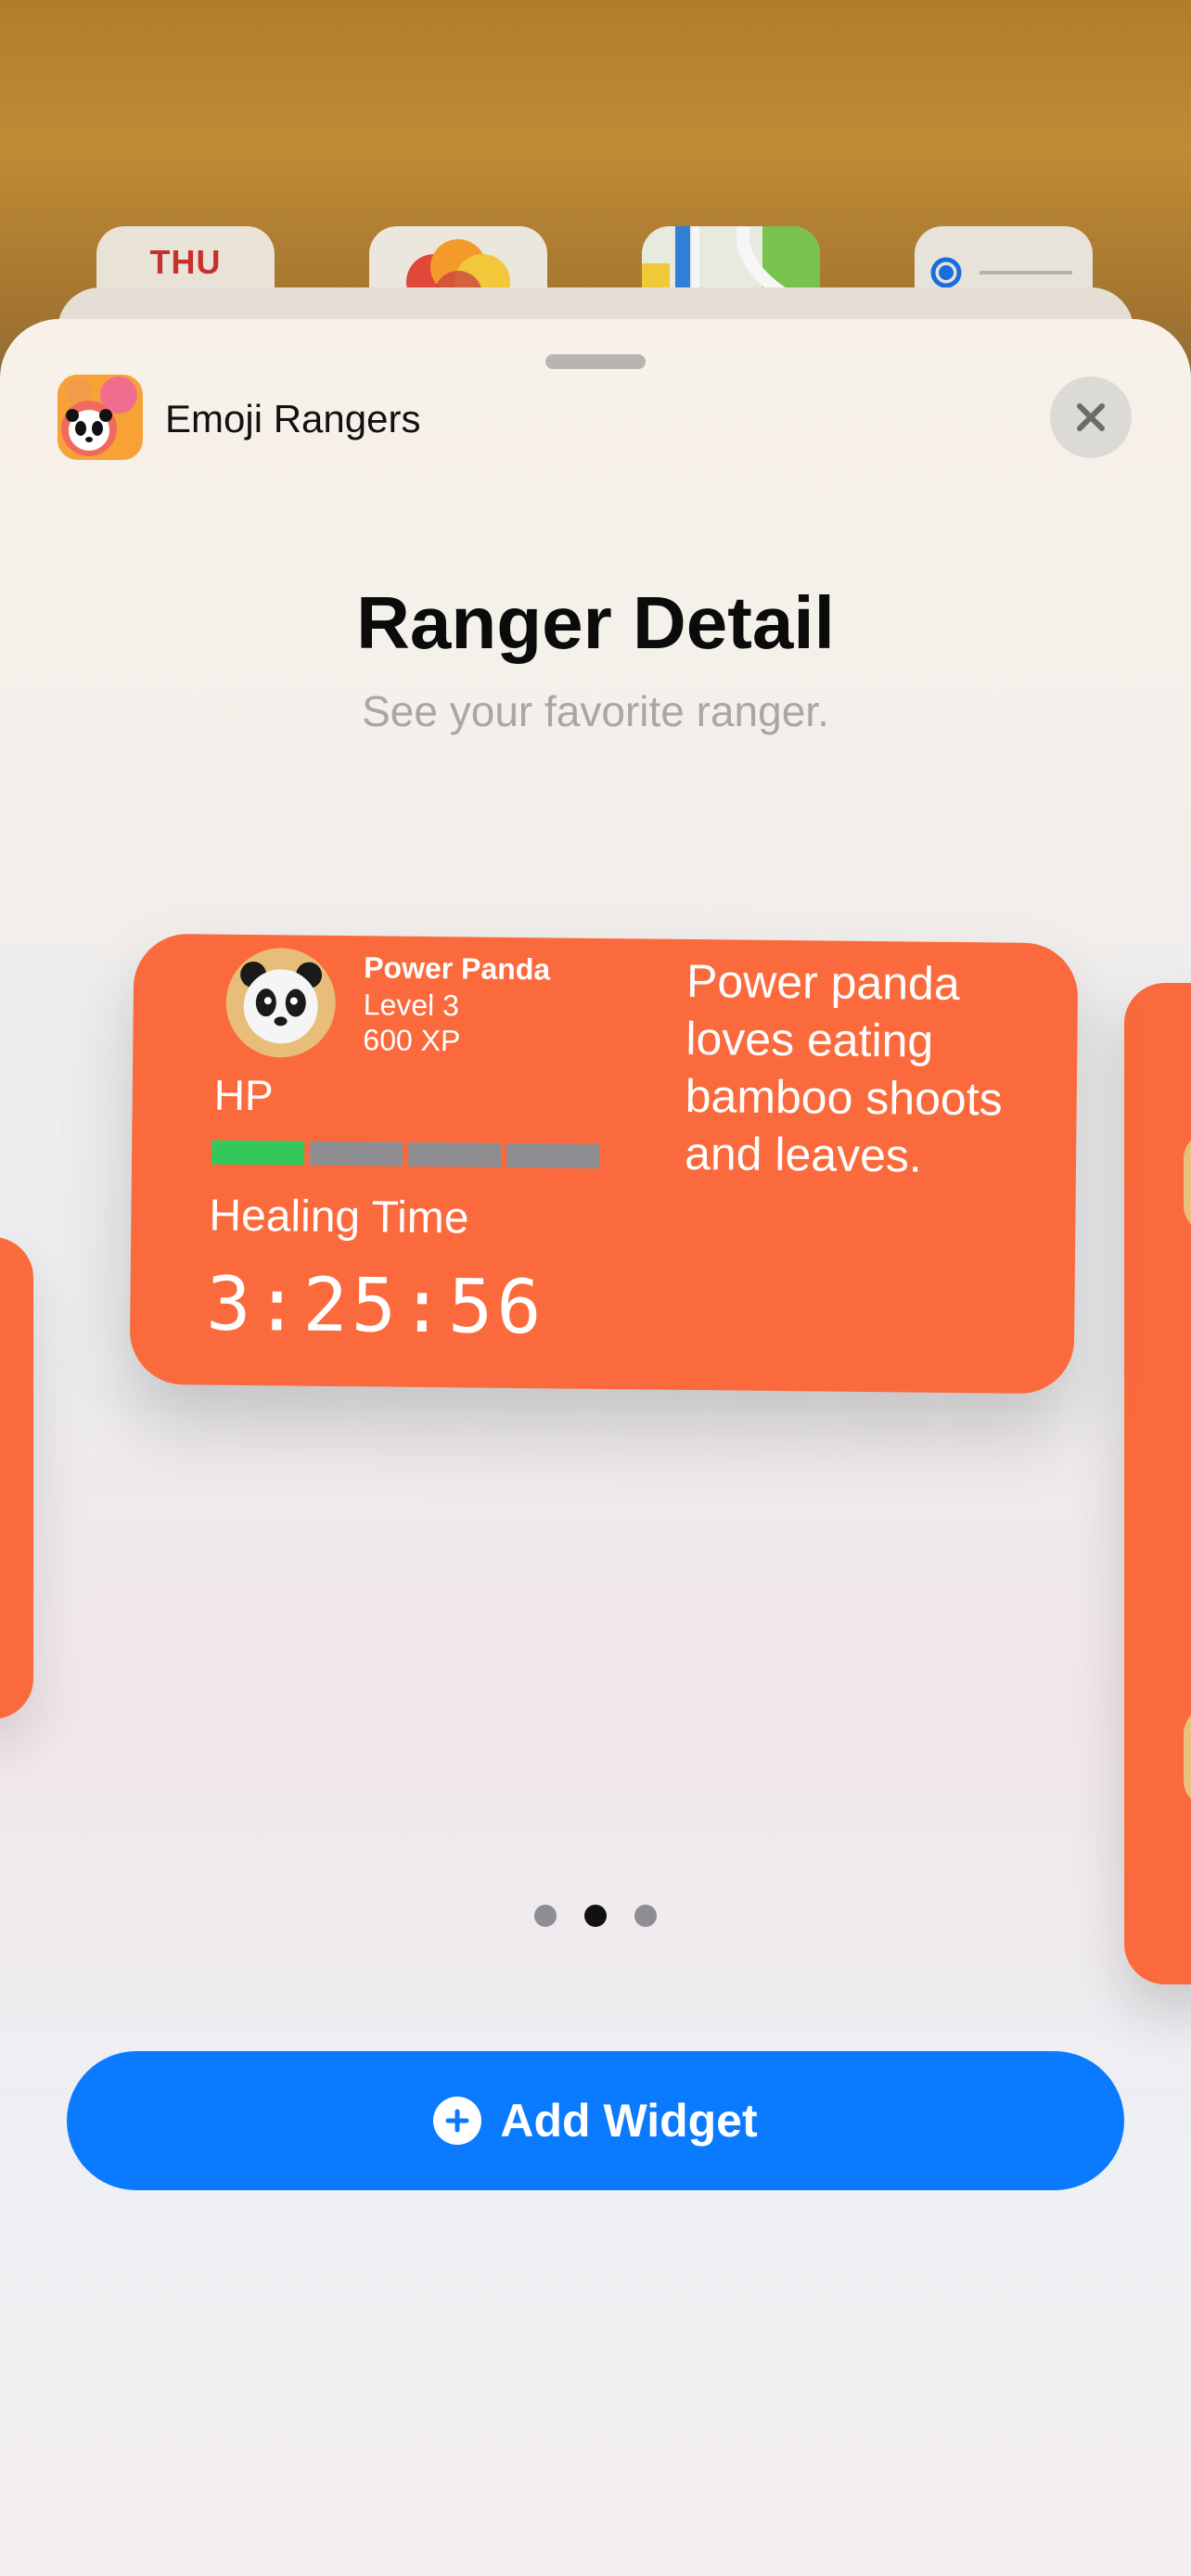  I want to click on sheet-grabber, so click(595, 361).